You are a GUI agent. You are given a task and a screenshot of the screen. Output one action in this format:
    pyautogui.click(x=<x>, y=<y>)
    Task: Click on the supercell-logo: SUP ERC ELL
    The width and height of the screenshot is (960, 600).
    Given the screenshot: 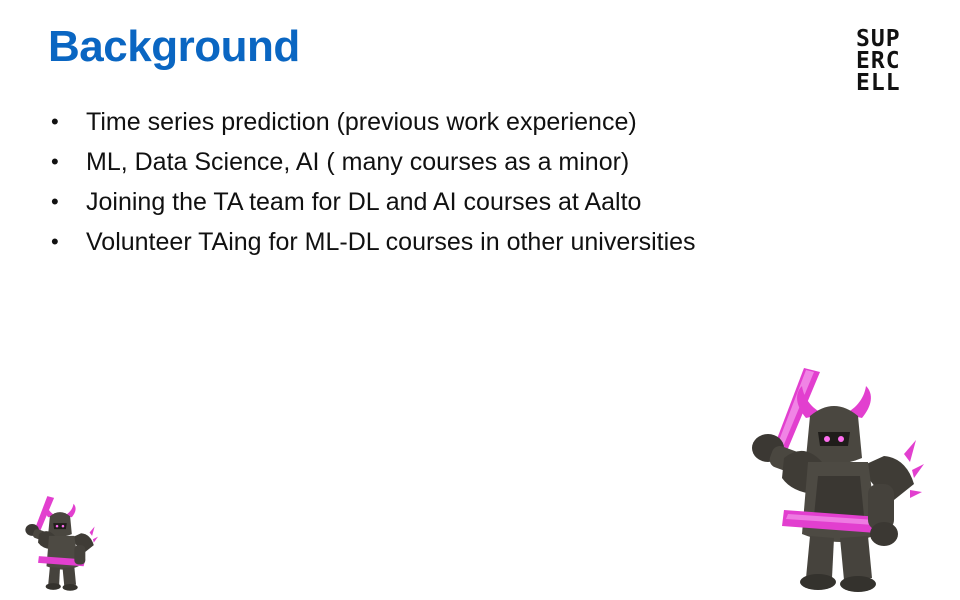 What is the action you would take?
    pyautogui.click(x=897, y=62)
    